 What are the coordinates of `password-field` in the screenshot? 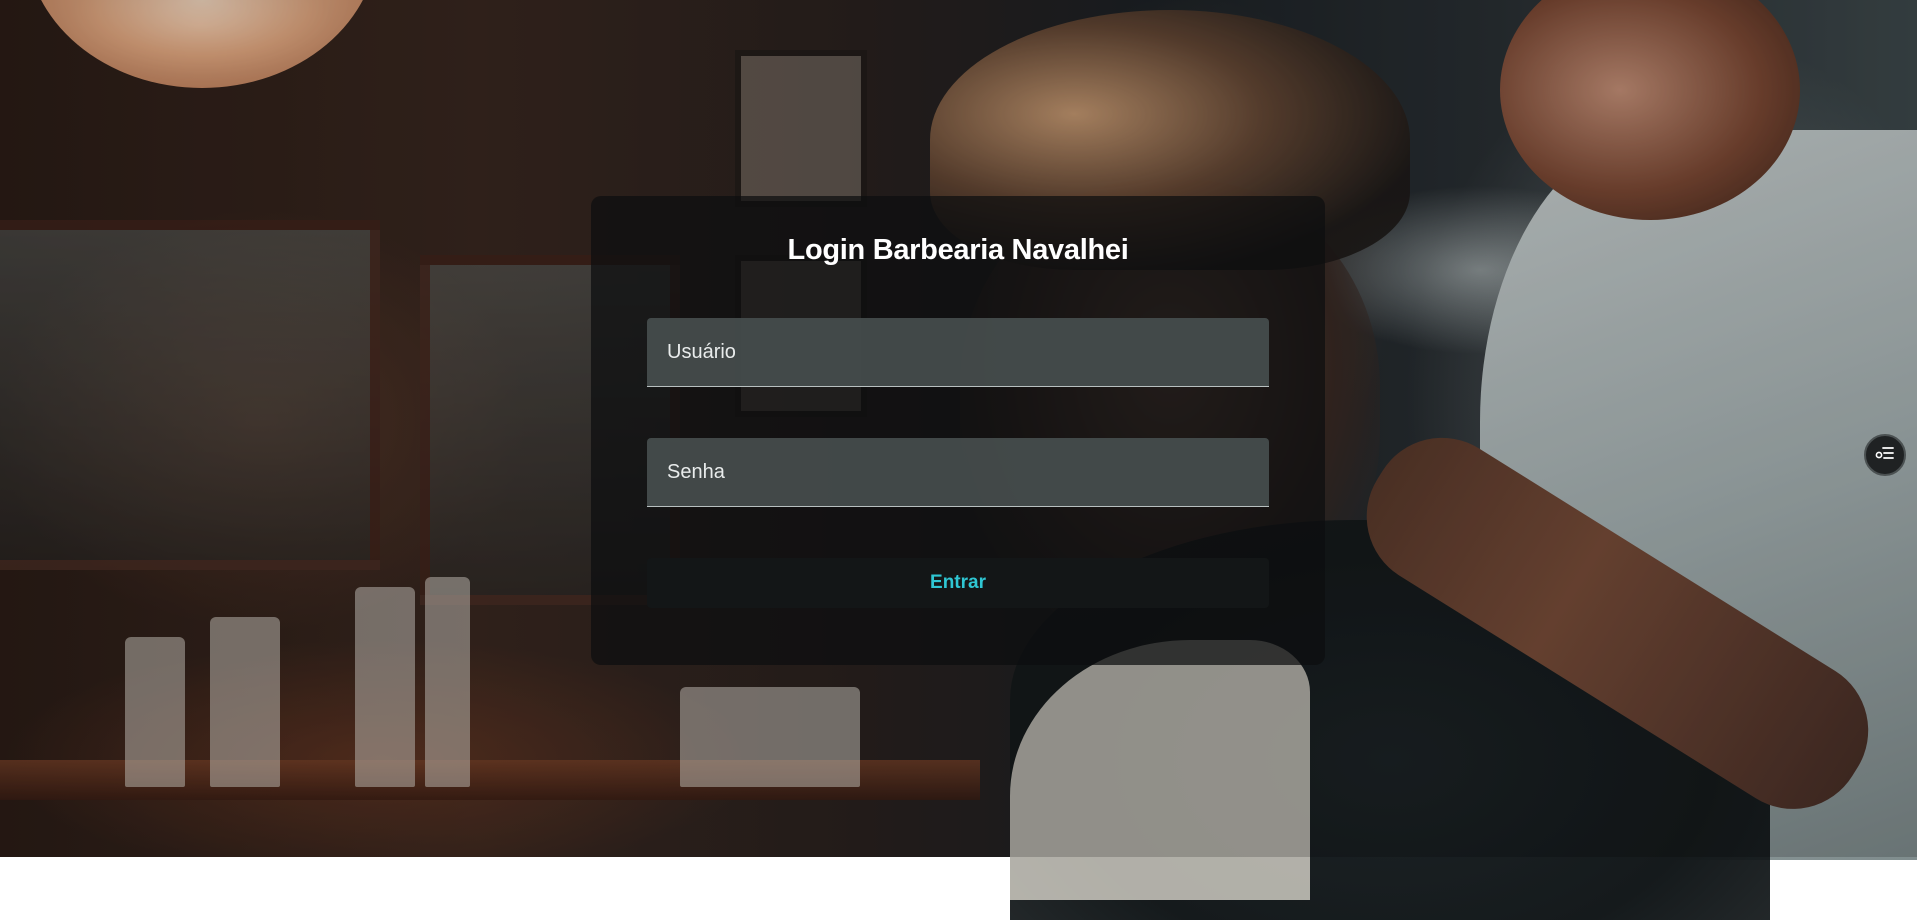 It's located at (958, 472).